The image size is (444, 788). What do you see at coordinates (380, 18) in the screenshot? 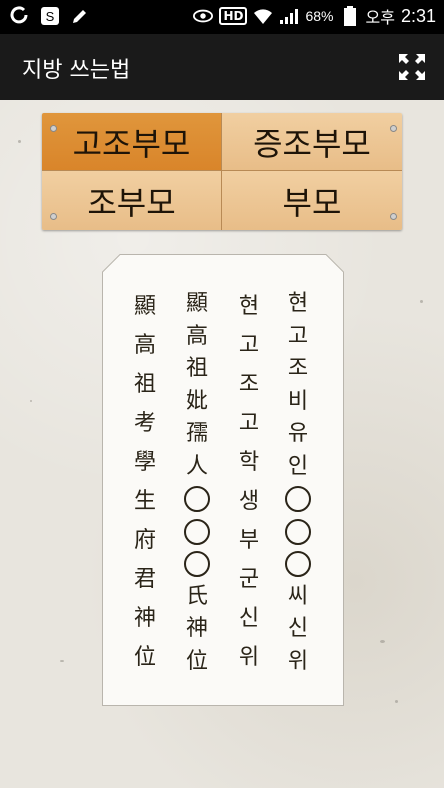
I see `ampm-label: 오후` at bounding box center [380, 18].